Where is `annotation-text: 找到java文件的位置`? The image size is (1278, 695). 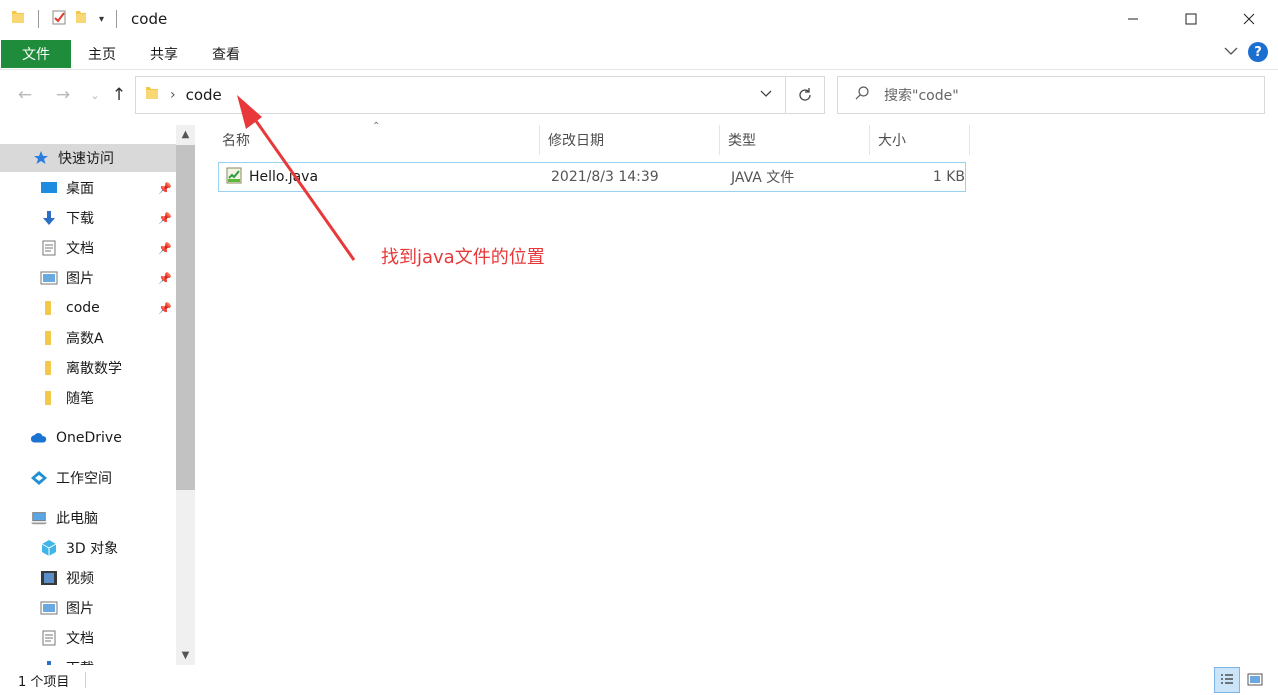 annotation-text: 找到java文件的位置 is located at coordinates (463, 257).